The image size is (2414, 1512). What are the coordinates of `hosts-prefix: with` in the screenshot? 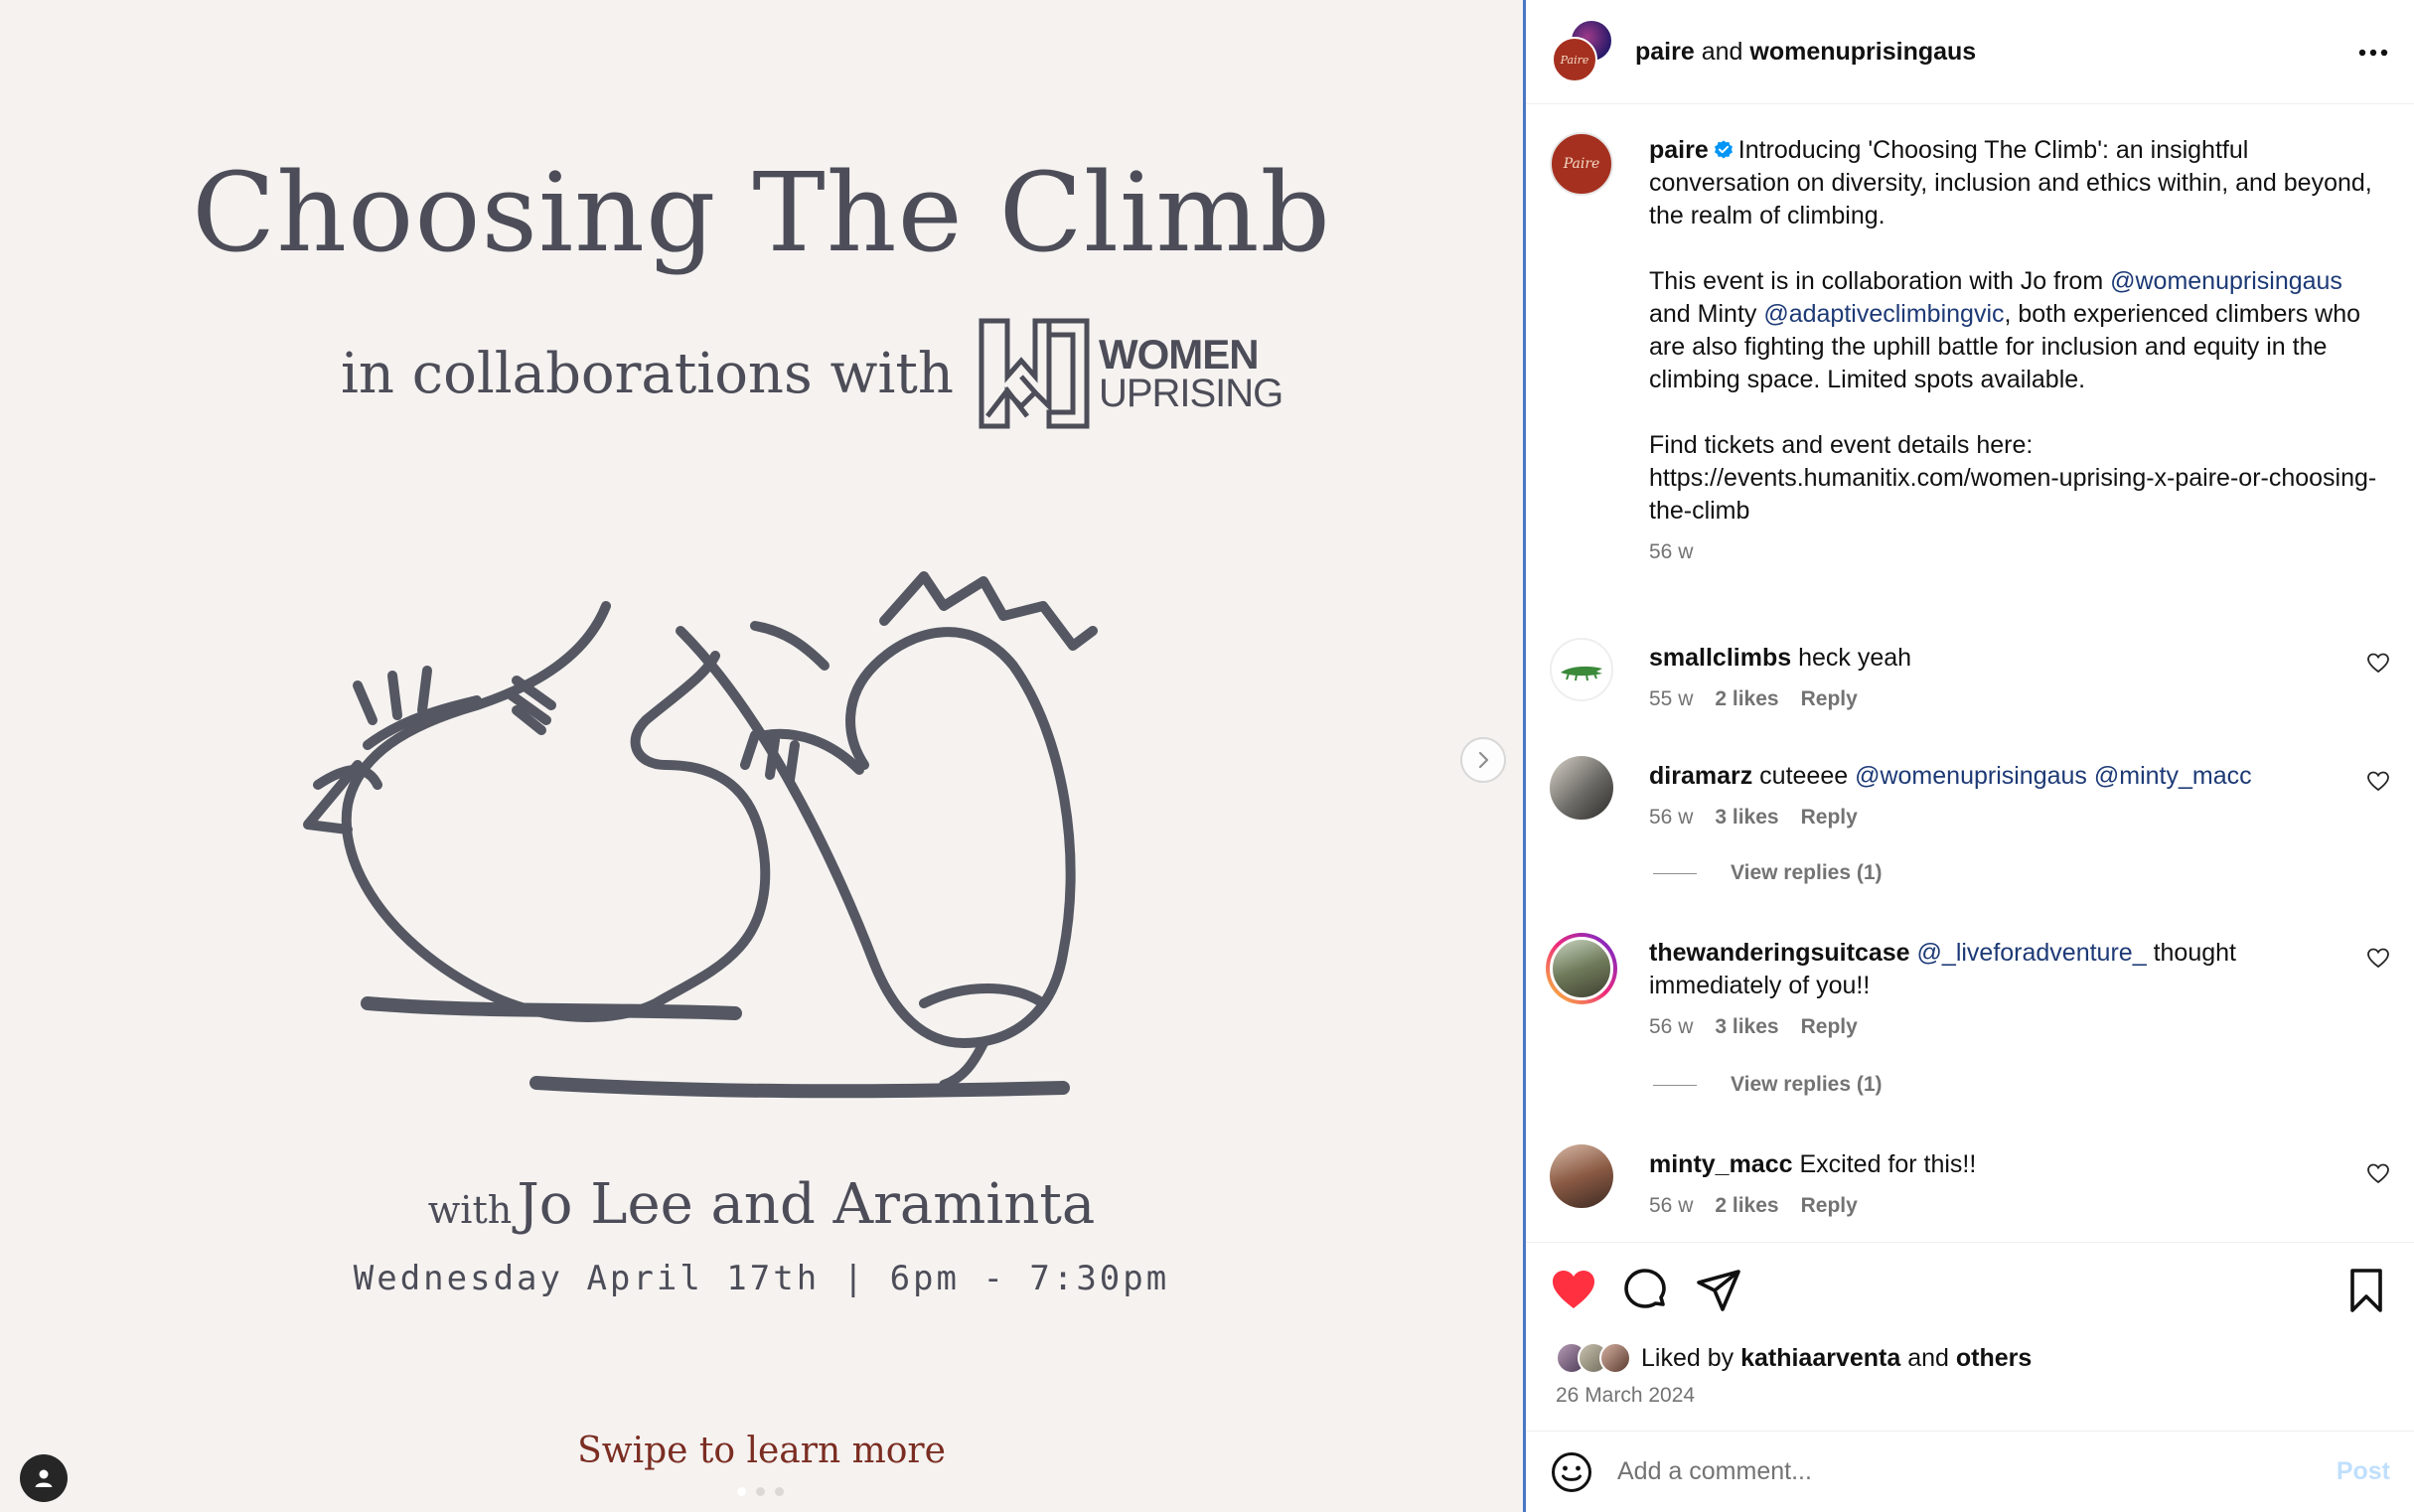 It's located at (470, 1210).